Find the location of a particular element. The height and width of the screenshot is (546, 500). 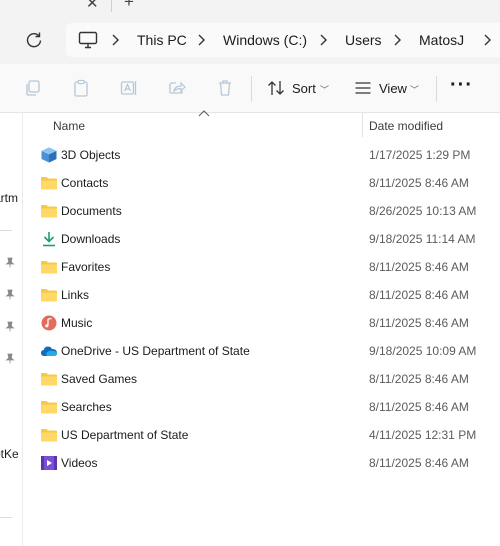

tab-divider is located at coordinates (111, 6).